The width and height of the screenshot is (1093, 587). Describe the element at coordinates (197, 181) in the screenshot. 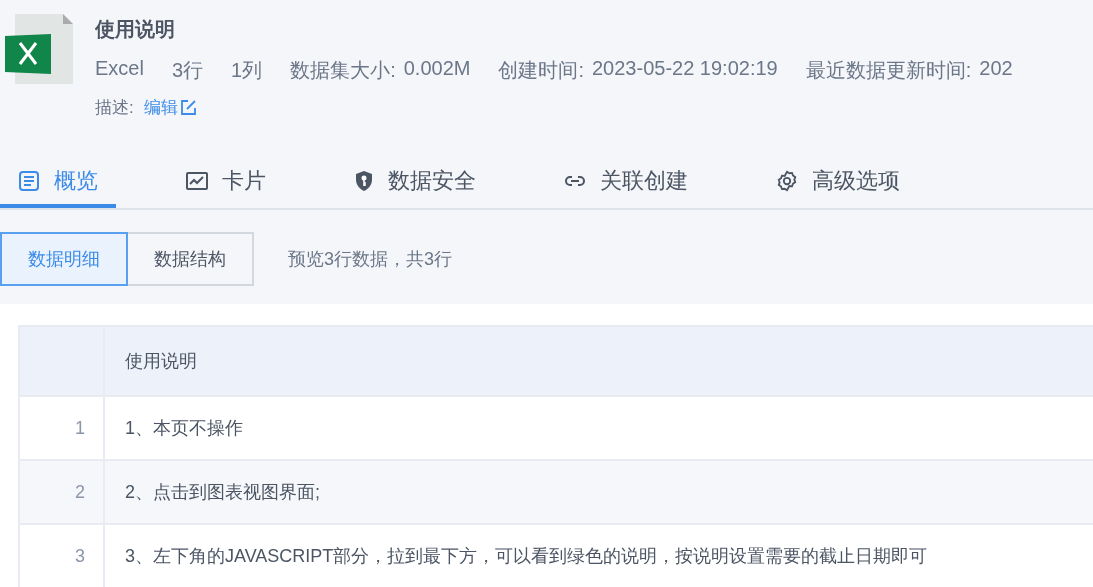

I see `chart-icon` at that location.